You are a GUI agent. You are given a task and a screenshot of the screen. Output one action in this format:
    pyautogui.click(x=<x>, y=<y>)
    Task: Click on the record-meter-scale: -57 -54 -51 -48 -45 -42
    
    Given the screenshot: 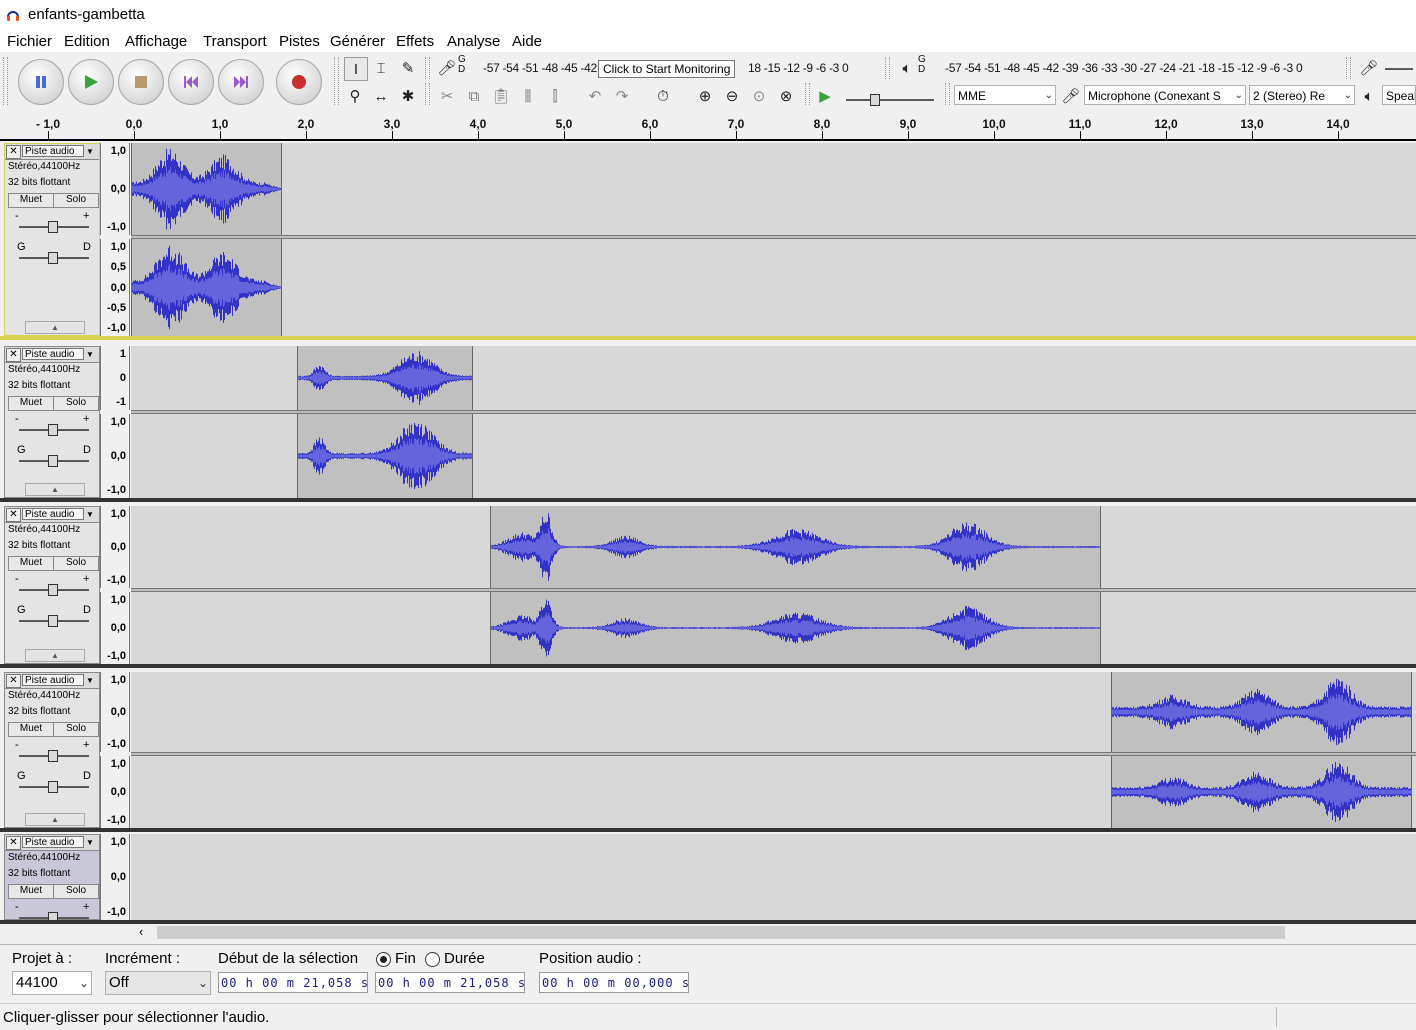 What is the action you would take?
    pyautogui.click(x=540, y=68)
    